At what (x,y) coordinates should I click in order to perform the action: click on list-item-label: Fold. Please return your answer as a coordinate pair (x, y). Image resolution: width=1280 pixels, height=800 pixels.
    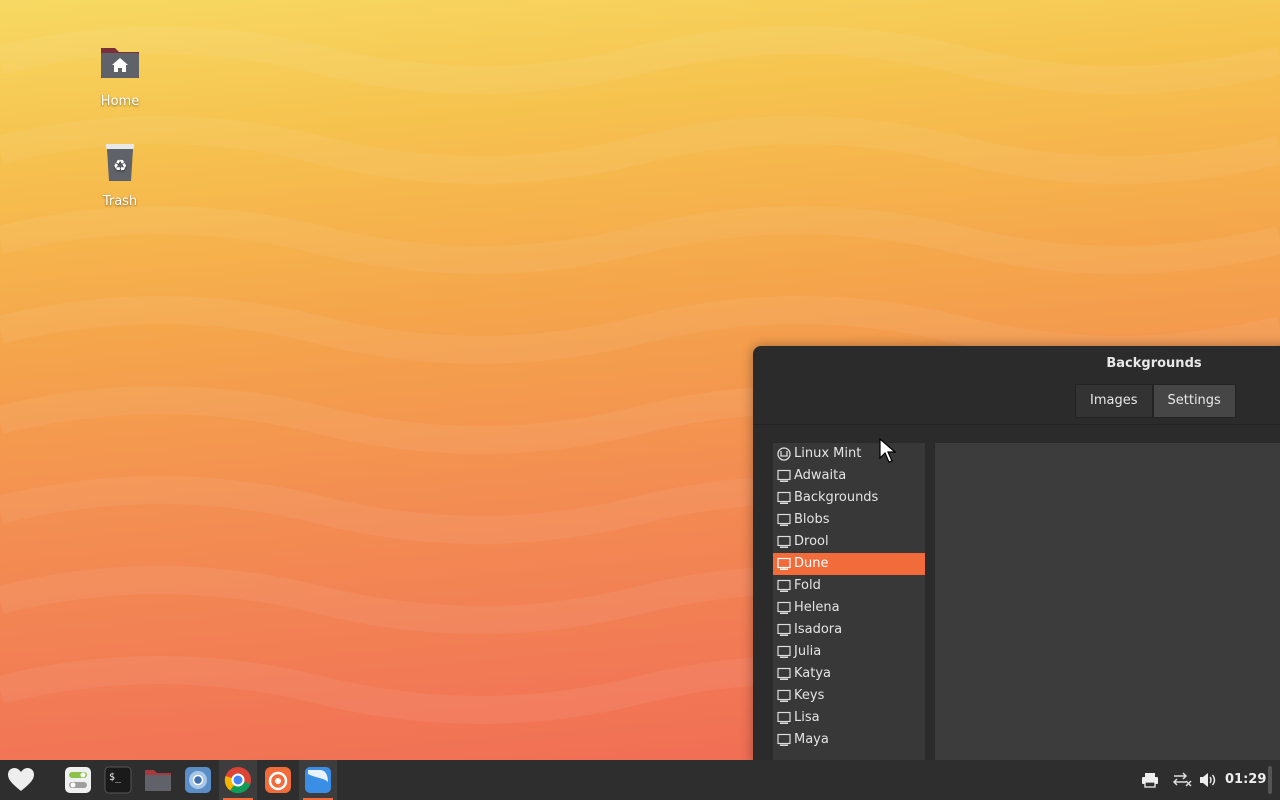
    Looking at the image, I should click on (807, 585).